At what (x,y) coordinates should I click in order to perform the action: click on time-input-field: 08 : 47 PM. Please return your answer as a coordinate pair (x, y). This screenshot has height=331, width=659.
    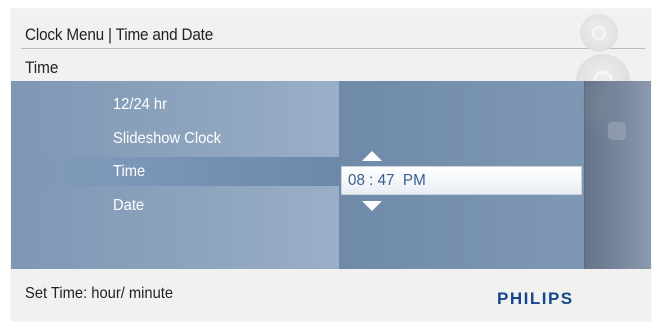
    Looking at the image, I should click on (461, 180).